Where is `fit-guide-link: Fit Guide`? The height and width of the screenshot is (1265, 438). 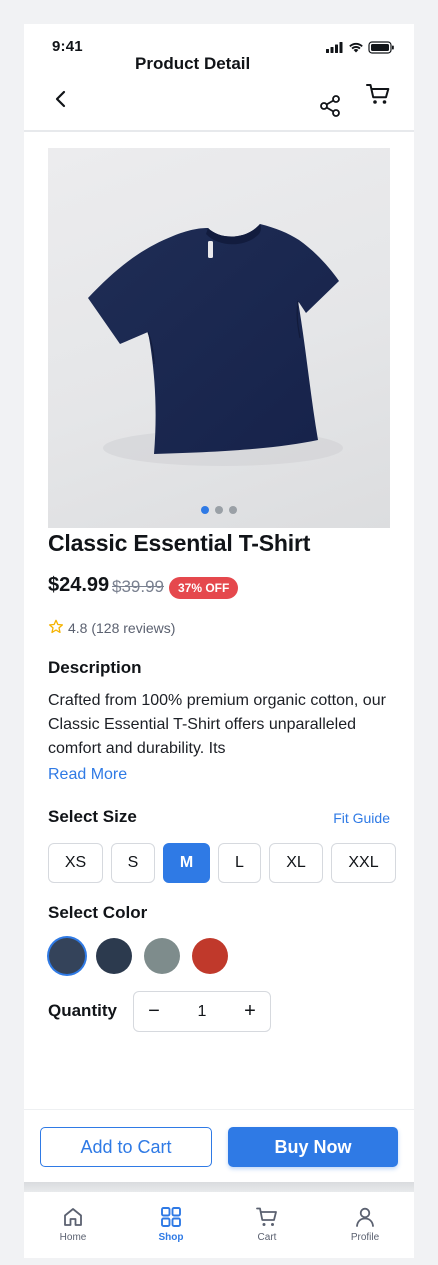
fit-guide-link: Fit Guide is located at coordinates (361, 818).